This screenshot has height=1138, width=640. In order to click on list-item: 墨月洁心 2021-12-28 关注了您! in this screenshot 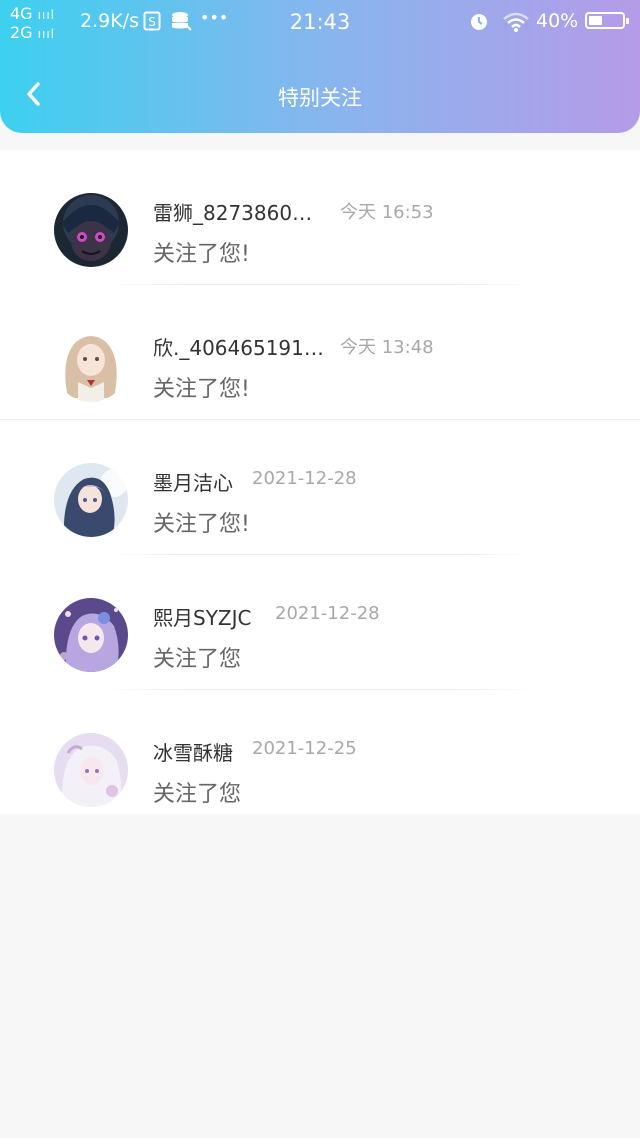, I will do `click(320, 487)`.